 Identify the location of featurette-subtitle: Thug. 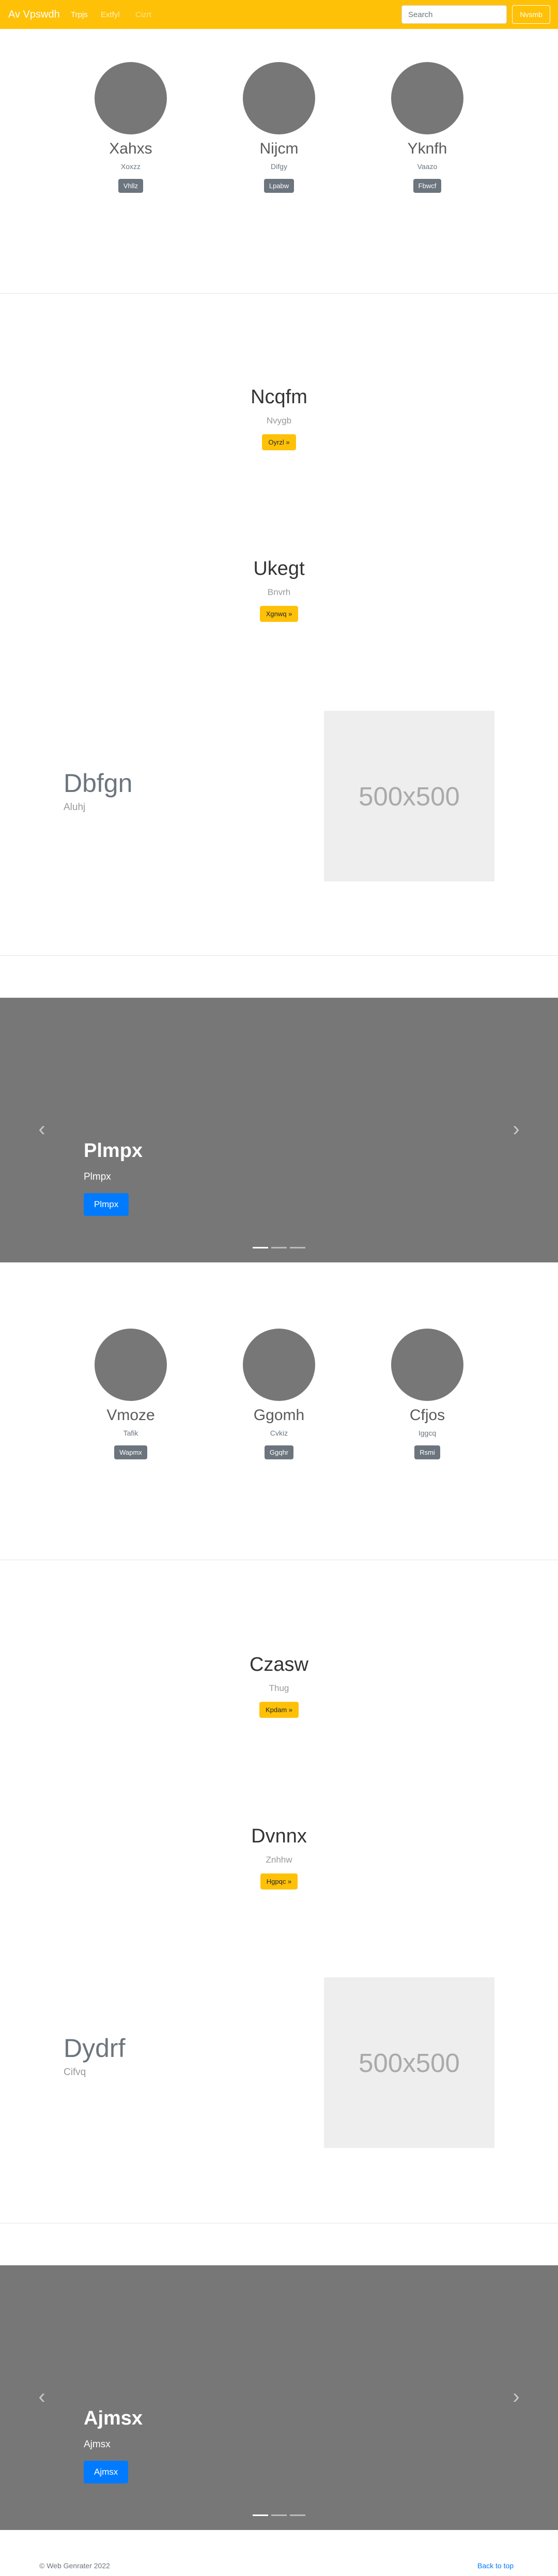
(279, 1688).